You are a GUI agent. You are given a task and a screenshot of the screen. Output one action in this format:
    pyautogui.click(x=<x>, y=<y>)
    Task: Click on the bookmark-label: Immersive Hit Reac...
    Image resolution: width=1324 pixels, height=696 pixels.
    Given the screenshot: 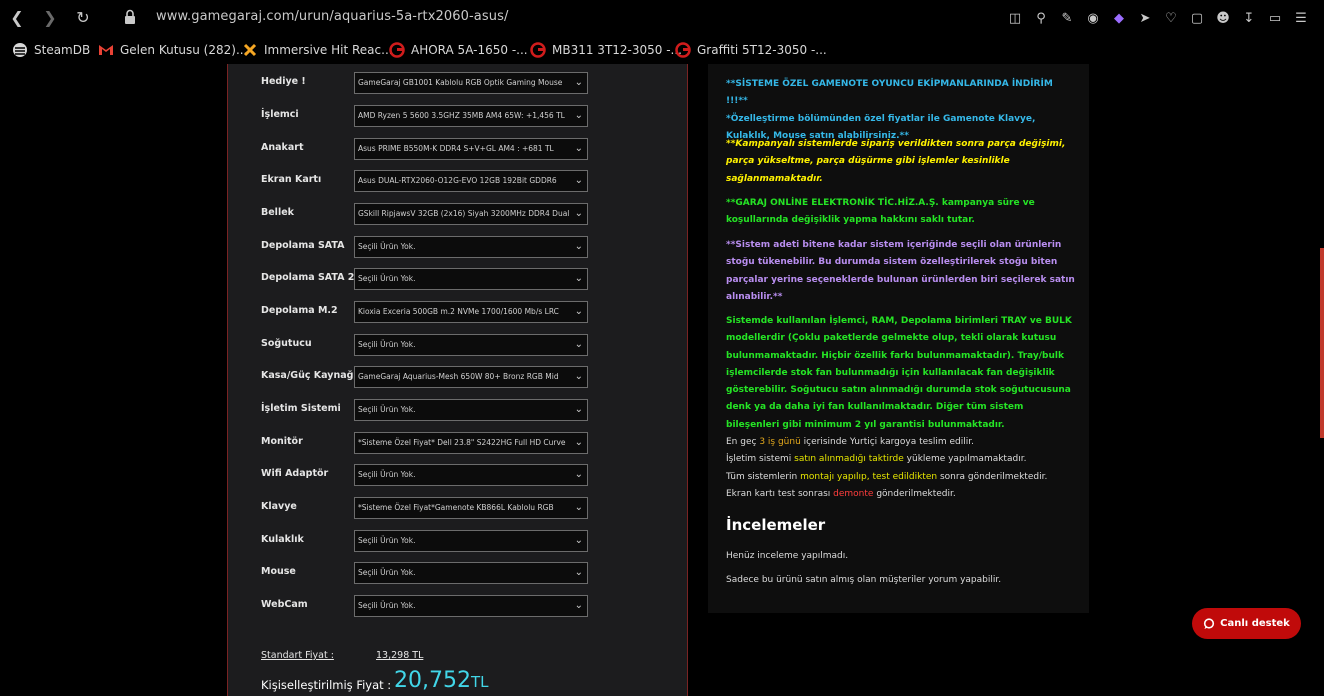 What is the action you would take?
    pyautogui.click(x=328, y=50)
    